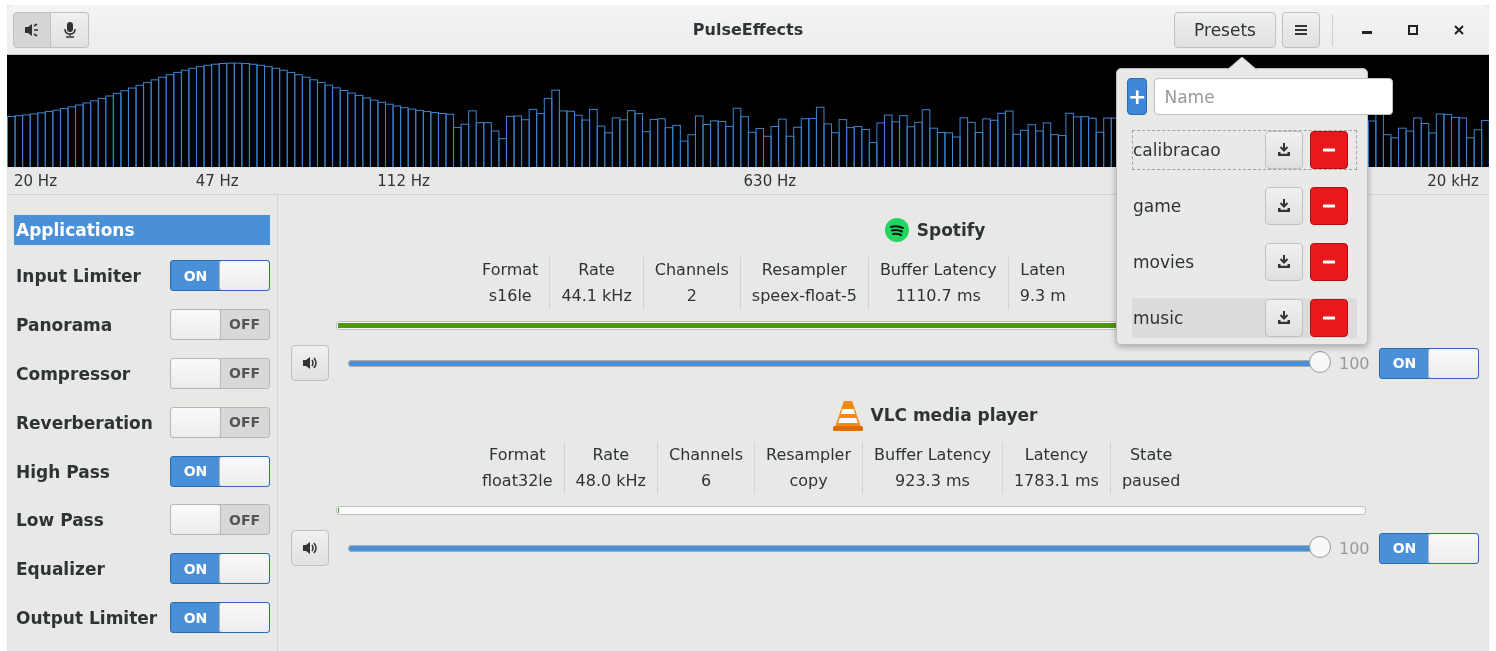 The height and width of the screenshot is (651, 1496). Describe the element at coordinates (932, 481) in the screenshot. I see `info-value: 923.3 ms` at that location.